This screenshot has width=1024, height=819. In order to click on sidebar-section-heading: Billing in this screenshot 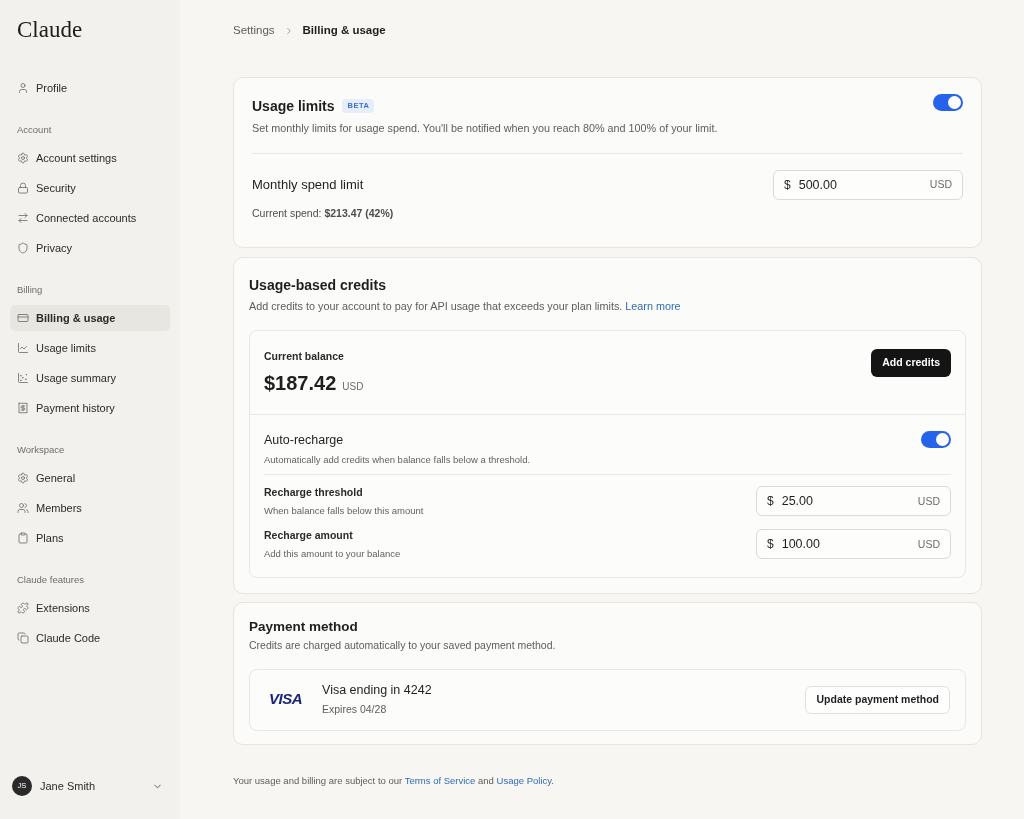, I will do `click(30, 289)`.